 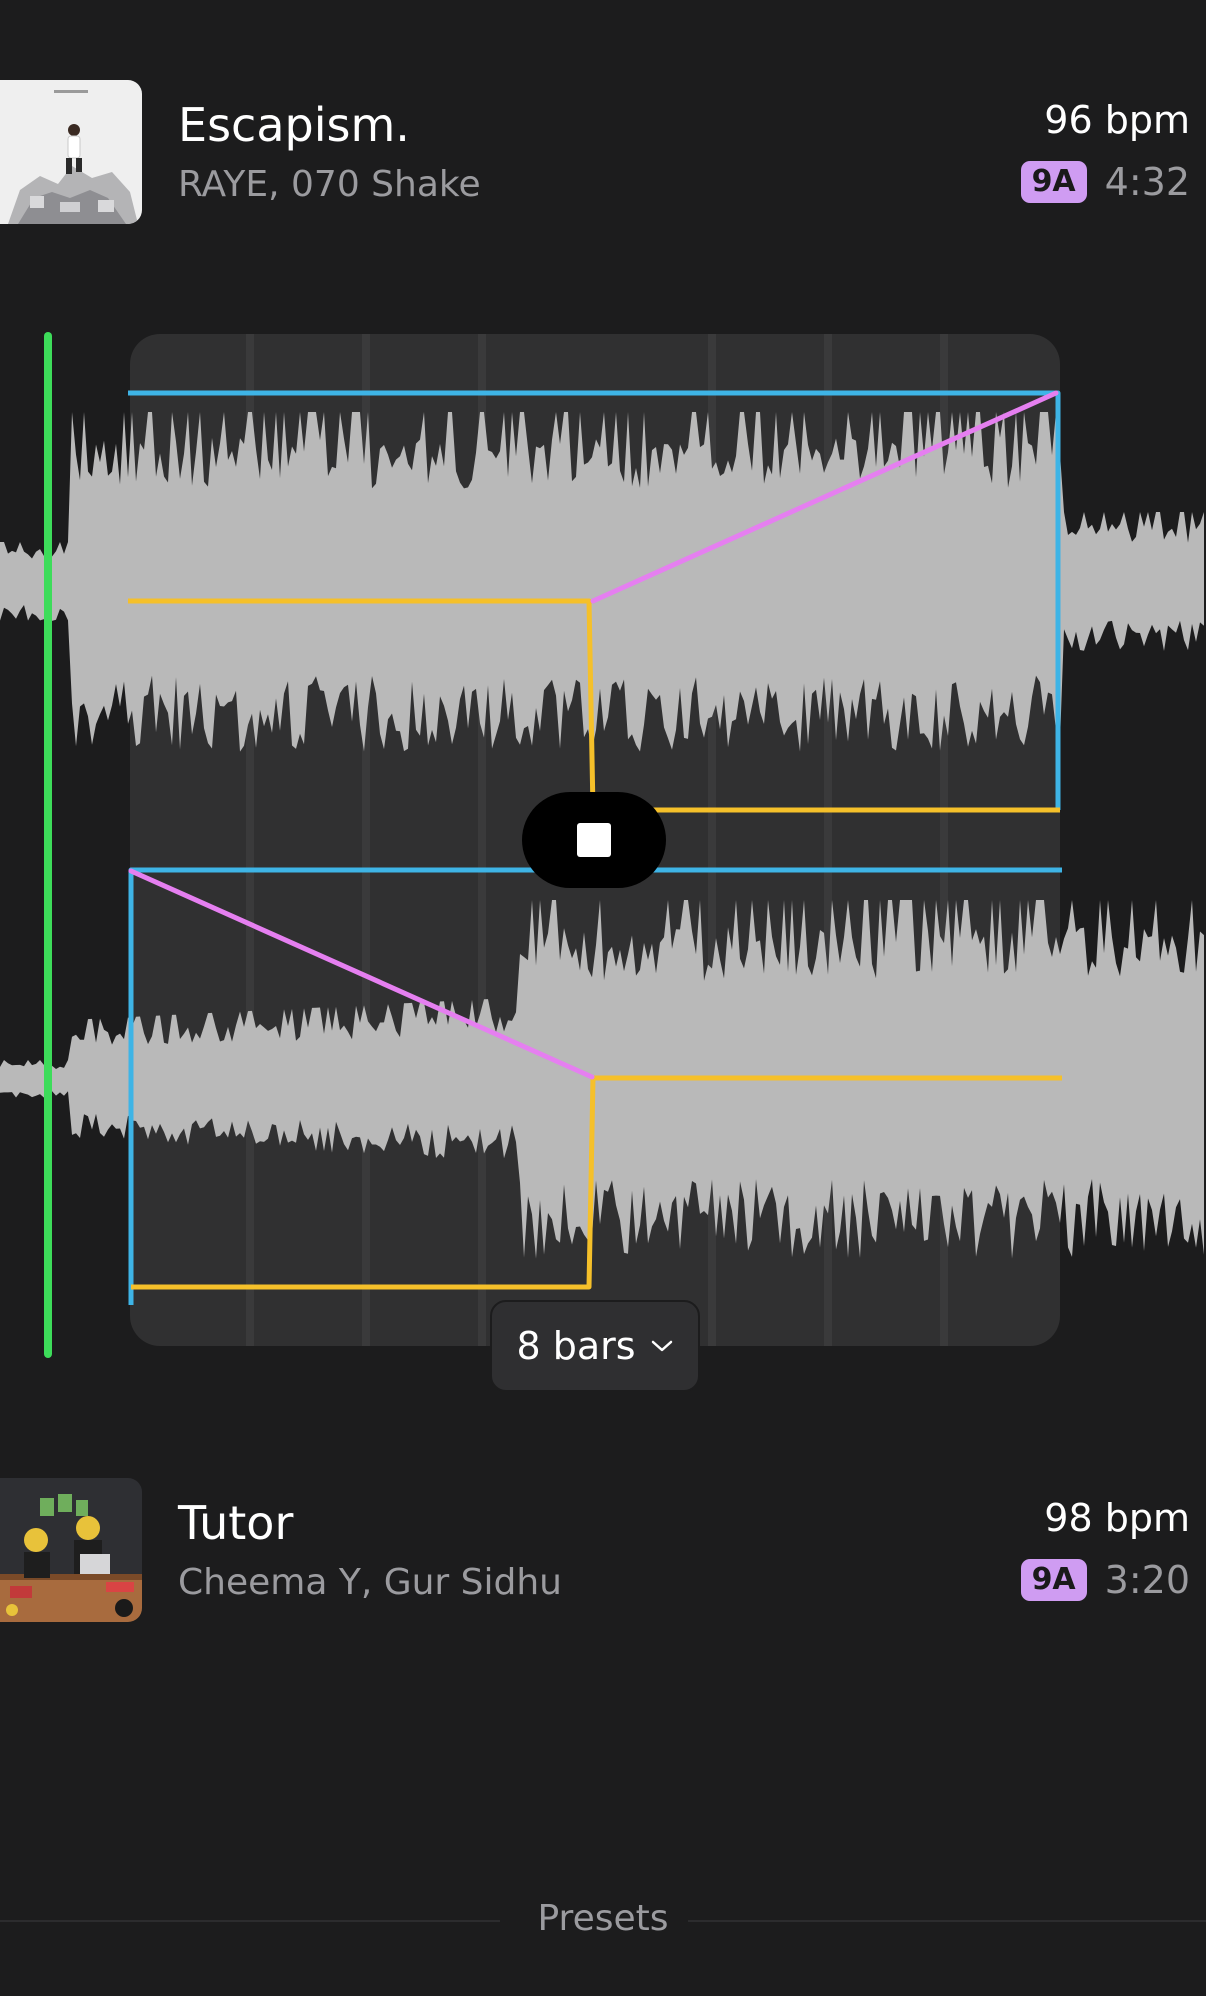 I want to click on playhead, so click(x=48, y=845).